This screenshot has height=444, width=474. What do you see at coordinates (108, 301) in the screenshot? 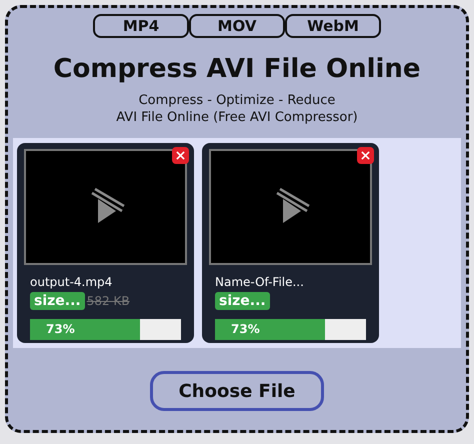
I see `original-size: 582 KB` at bounding box center [108, 301].